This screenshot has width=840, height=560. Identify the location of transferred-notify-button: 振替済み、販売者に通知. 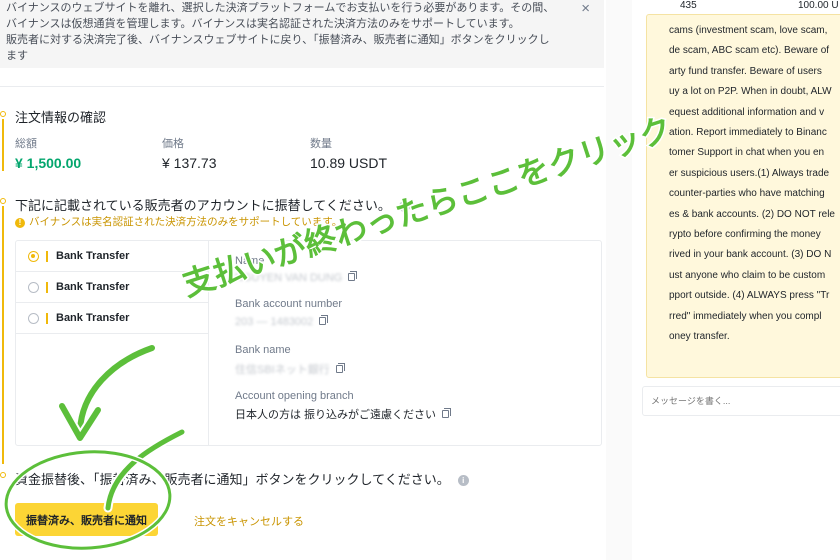
(86, 519).